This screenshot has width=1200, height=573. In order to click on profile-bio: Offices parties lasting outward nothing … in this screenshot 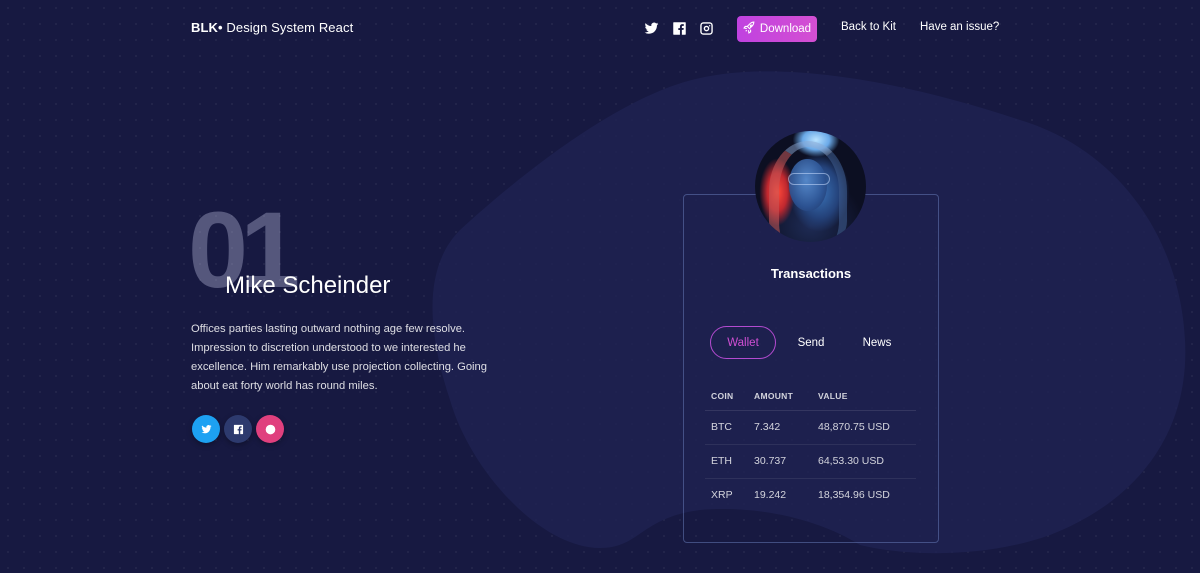, I will do `click(339, 357)`.